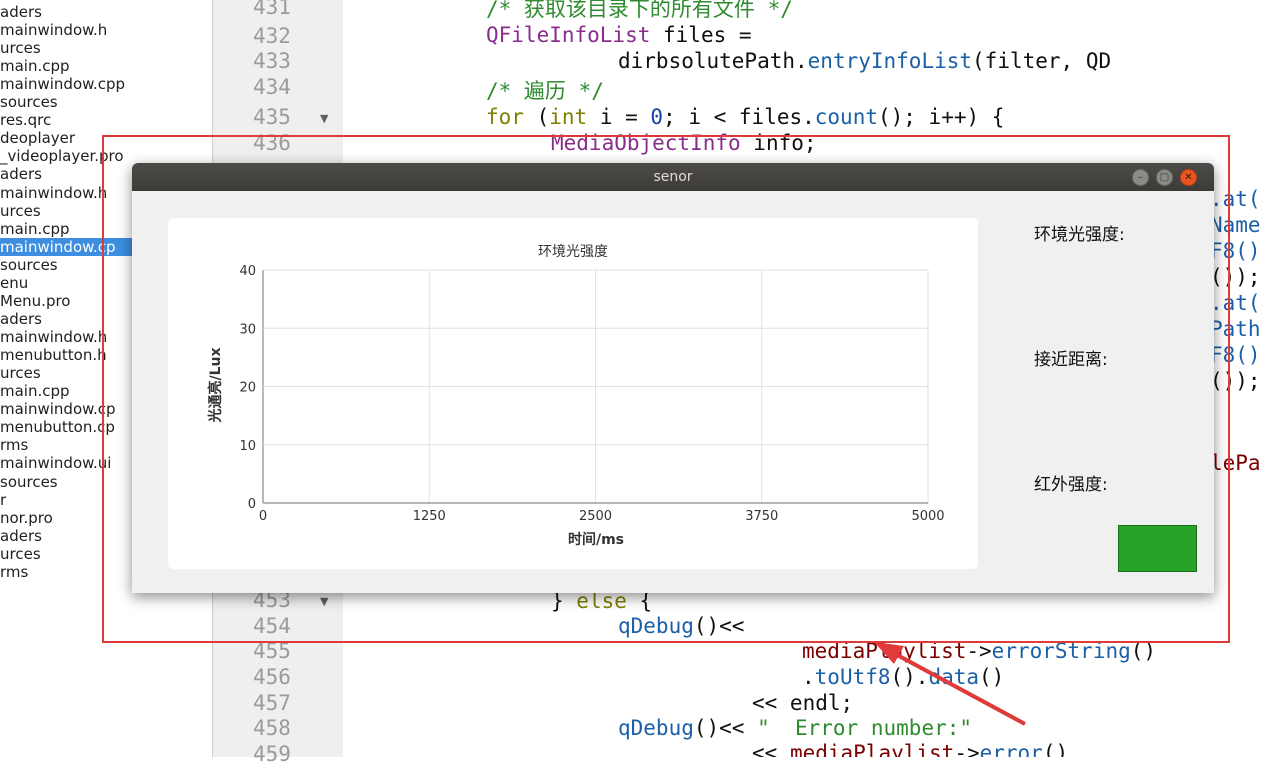  Describe the element at coordinates (272, 626) in the screenshot. I see `line-number: 454` at that location.